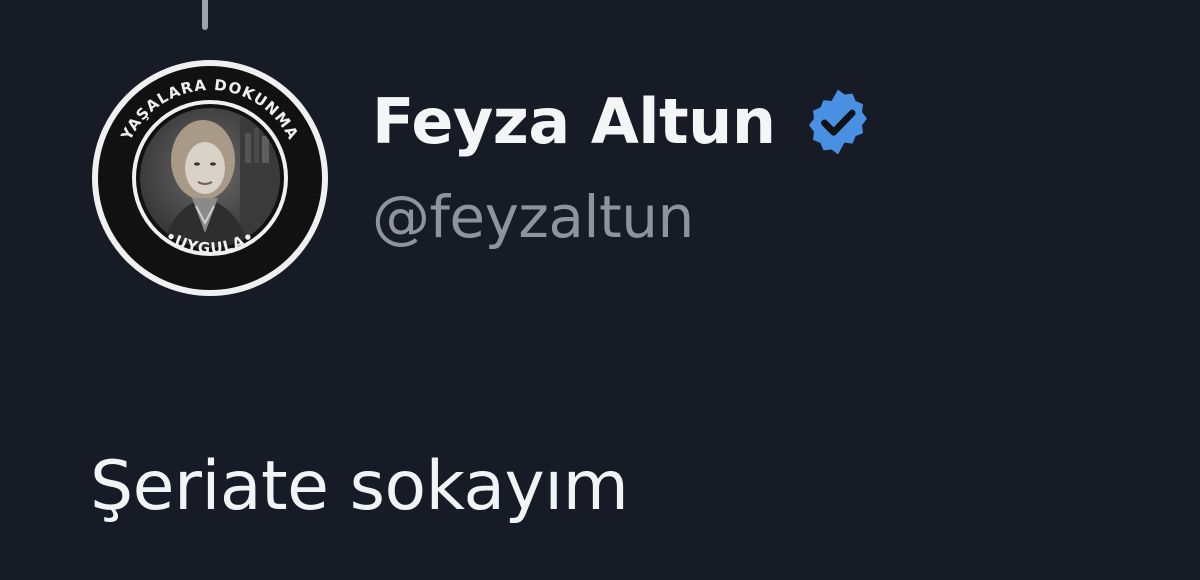  What do you see at coordinates (574, 122) in the screenshot?
I see `author-display-name: Feyza Altun` at bounding box center [574, 122].